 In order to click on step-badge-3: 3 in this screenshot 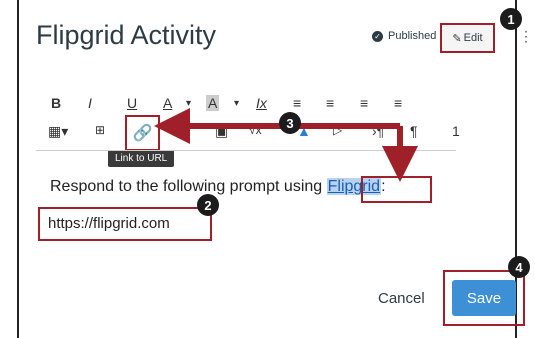, I will do `click(290, 123)`.